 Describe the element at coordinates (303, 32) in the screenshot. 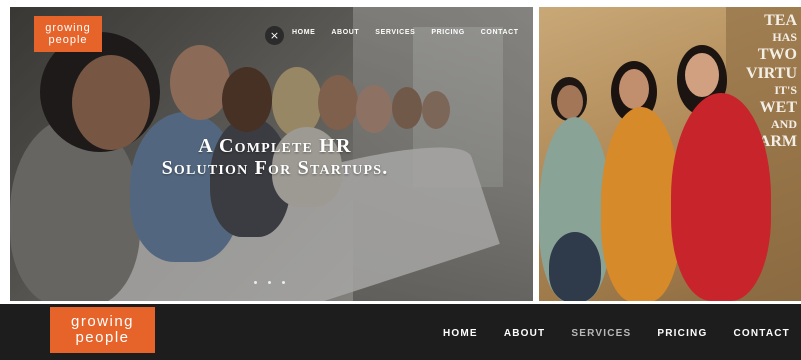

I see `hero-nav-home: HOME` at that location.